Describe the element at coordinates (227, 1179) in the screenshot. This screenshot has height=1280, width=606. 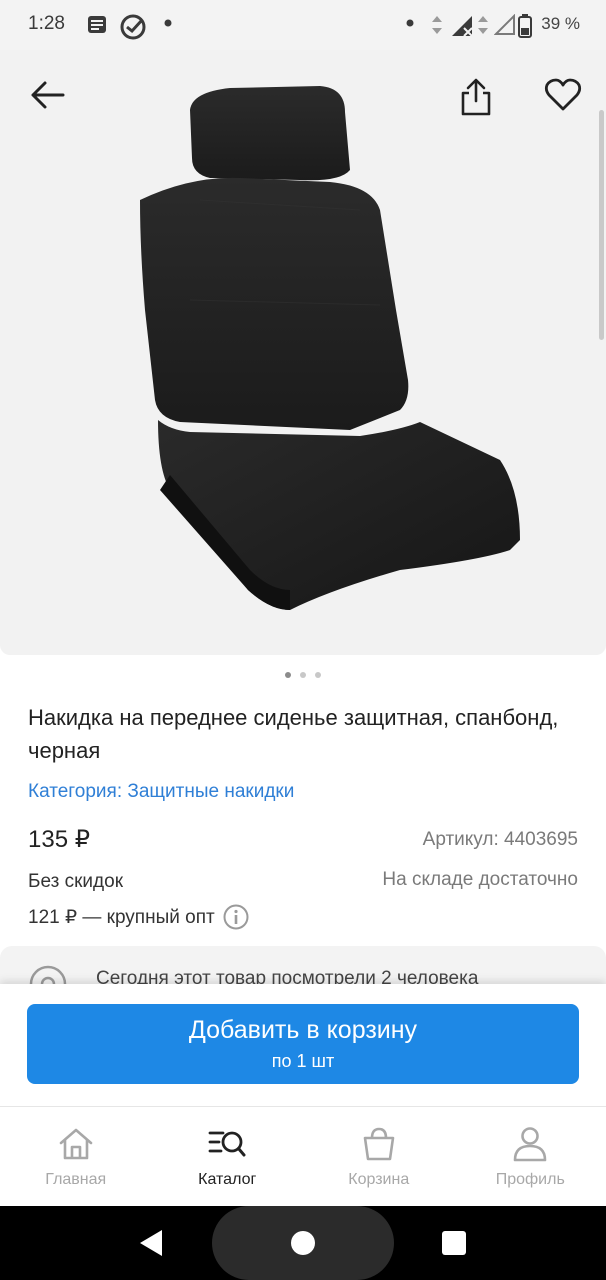
I see `tab-catalog-label: Каталог` at that location.